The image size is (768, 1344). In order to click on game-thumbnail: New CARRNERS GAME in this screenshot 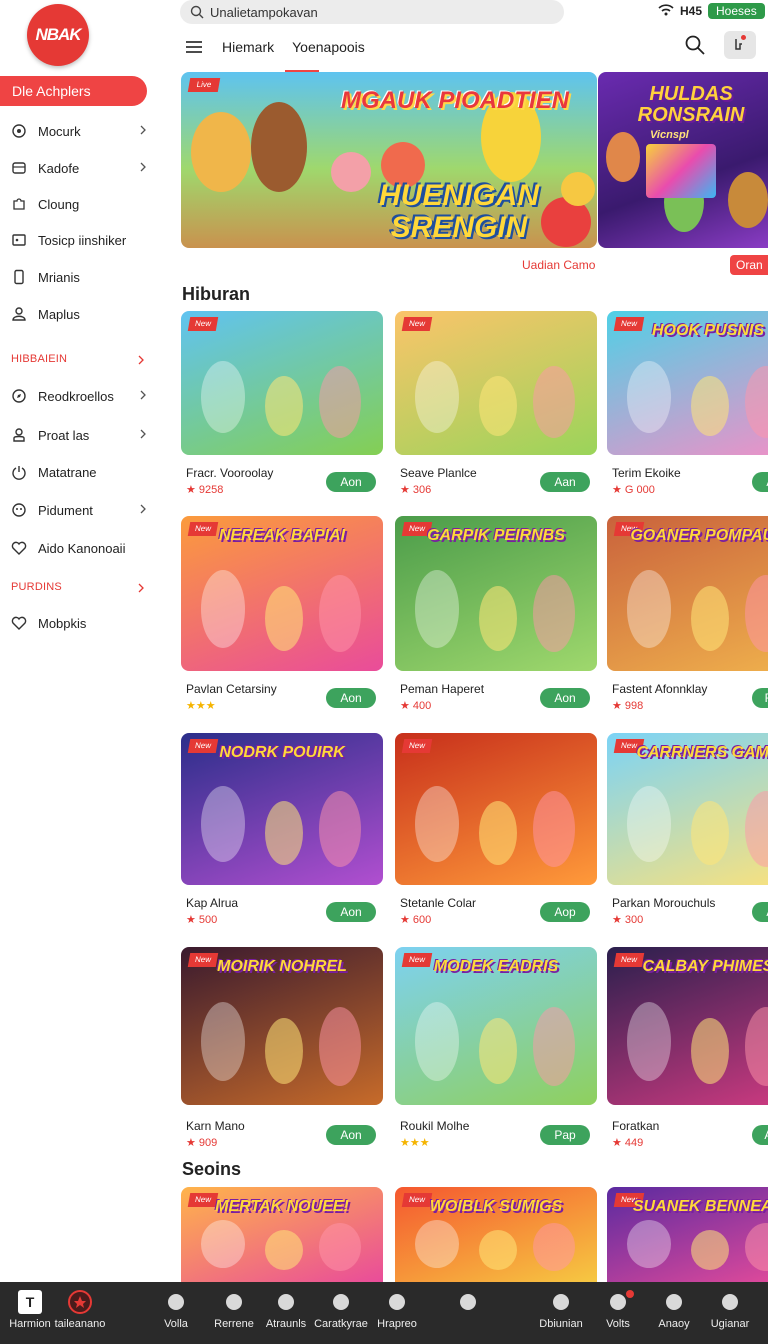, I will do `click(687, 809)`.